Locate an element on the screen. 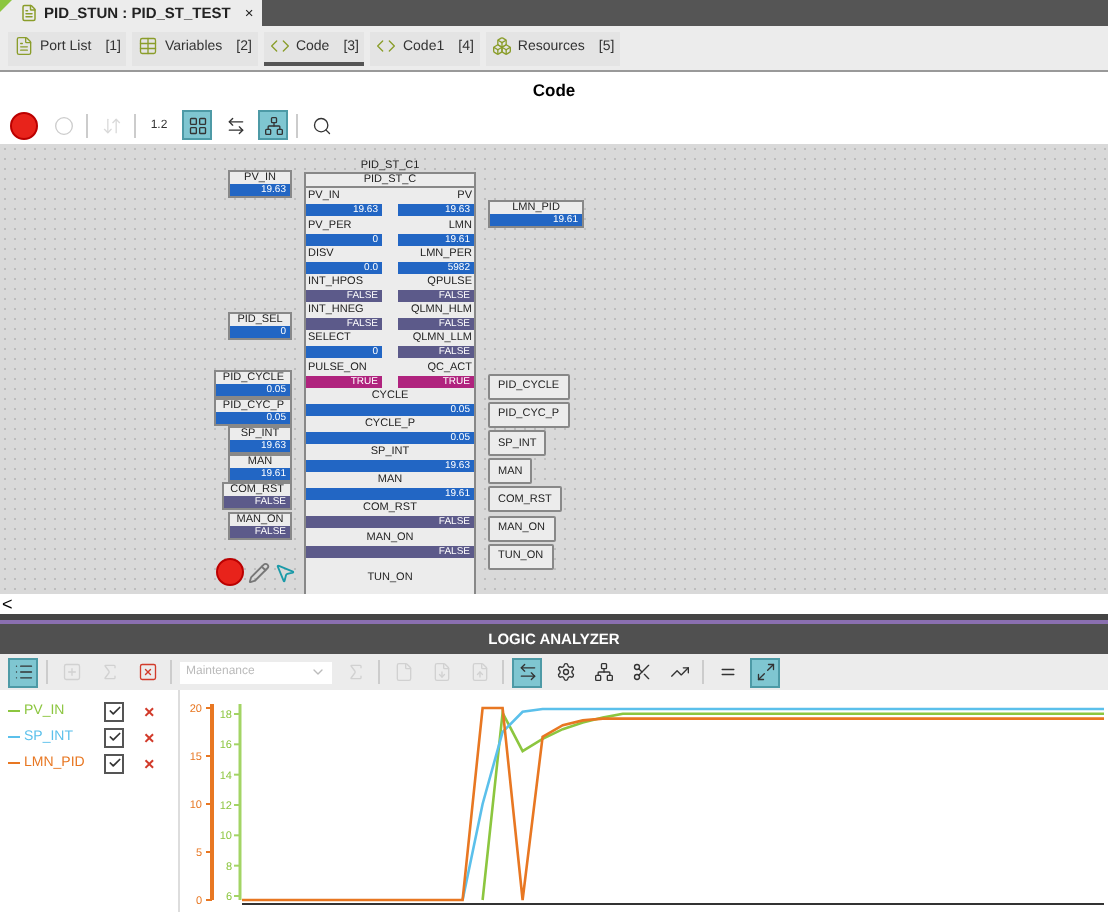  scroll-left-button: < is located at coordinates (554, 604).